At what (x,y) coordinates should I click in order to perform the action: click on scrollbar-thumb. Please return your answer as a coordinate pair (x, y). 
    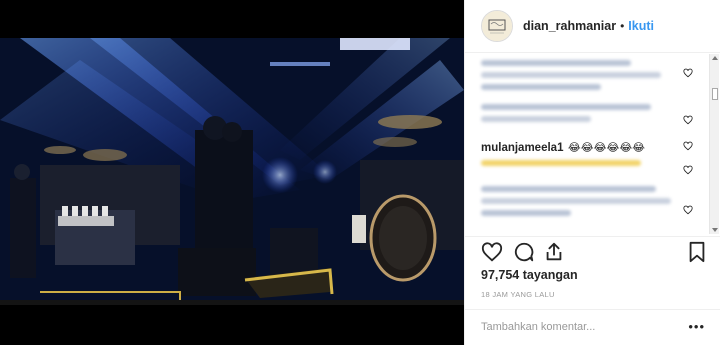
    Looking at the image, I should click on (715, 94).